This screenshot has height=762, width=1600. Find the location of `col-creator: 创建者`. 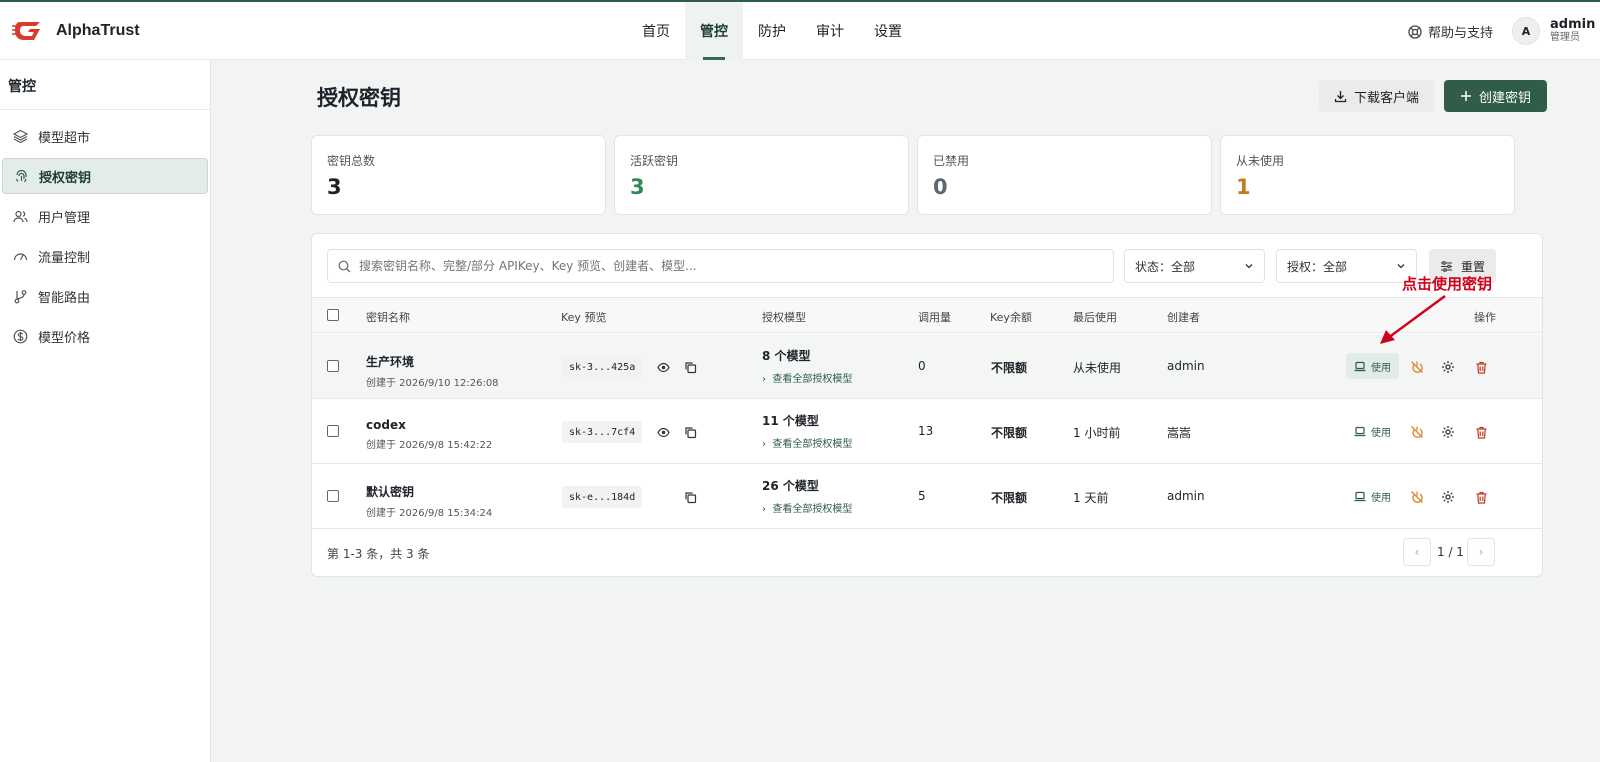

col-creator: 创建者 is located at coordinates (1183, 317).